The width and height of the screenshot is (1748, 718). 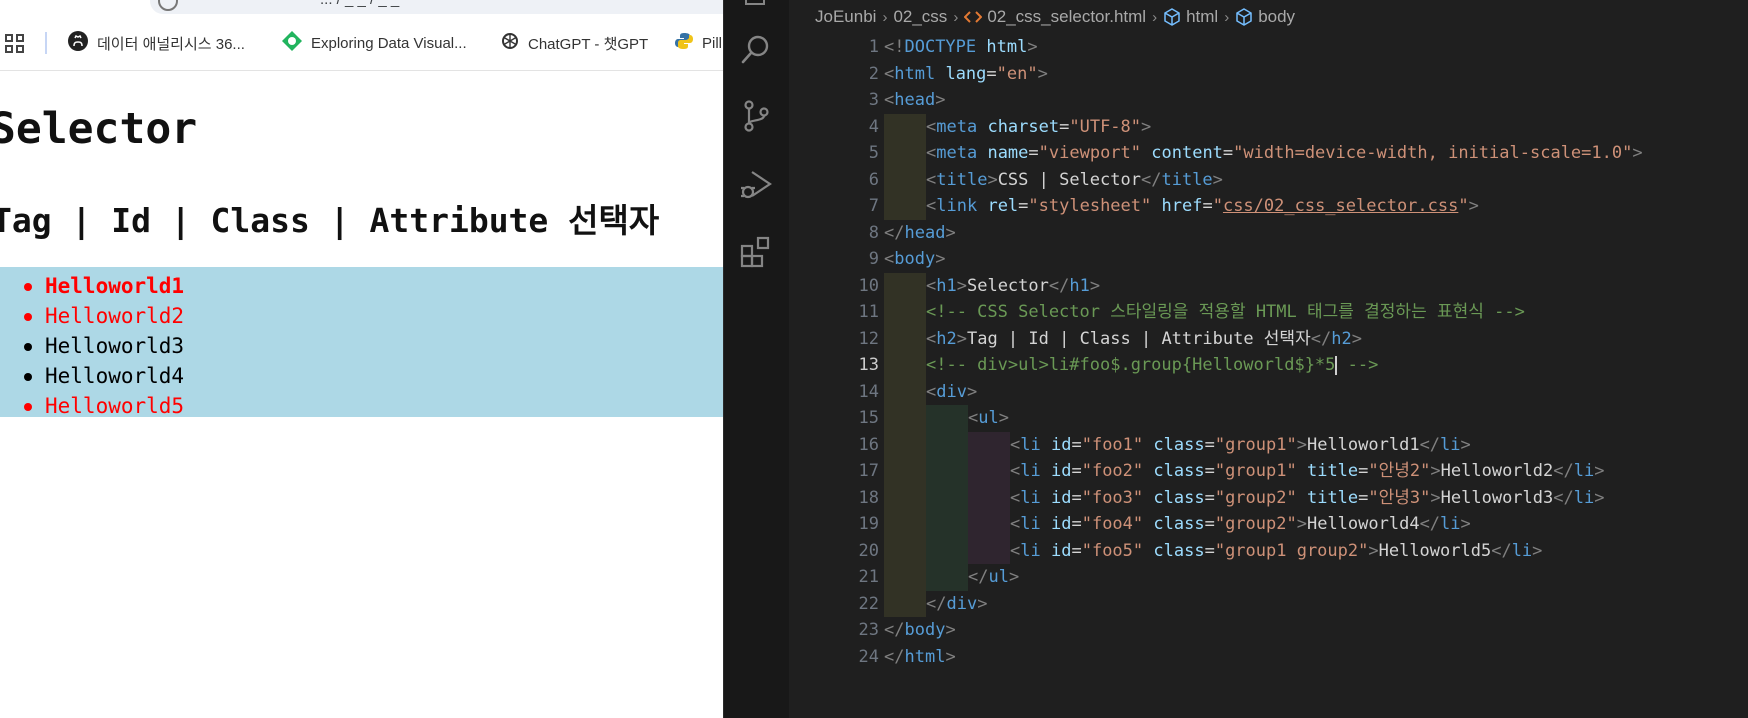 What do you see at coordinates (868, 471) in the screenshot?
I see `line-number: 17` at bounding box center [868, 471].